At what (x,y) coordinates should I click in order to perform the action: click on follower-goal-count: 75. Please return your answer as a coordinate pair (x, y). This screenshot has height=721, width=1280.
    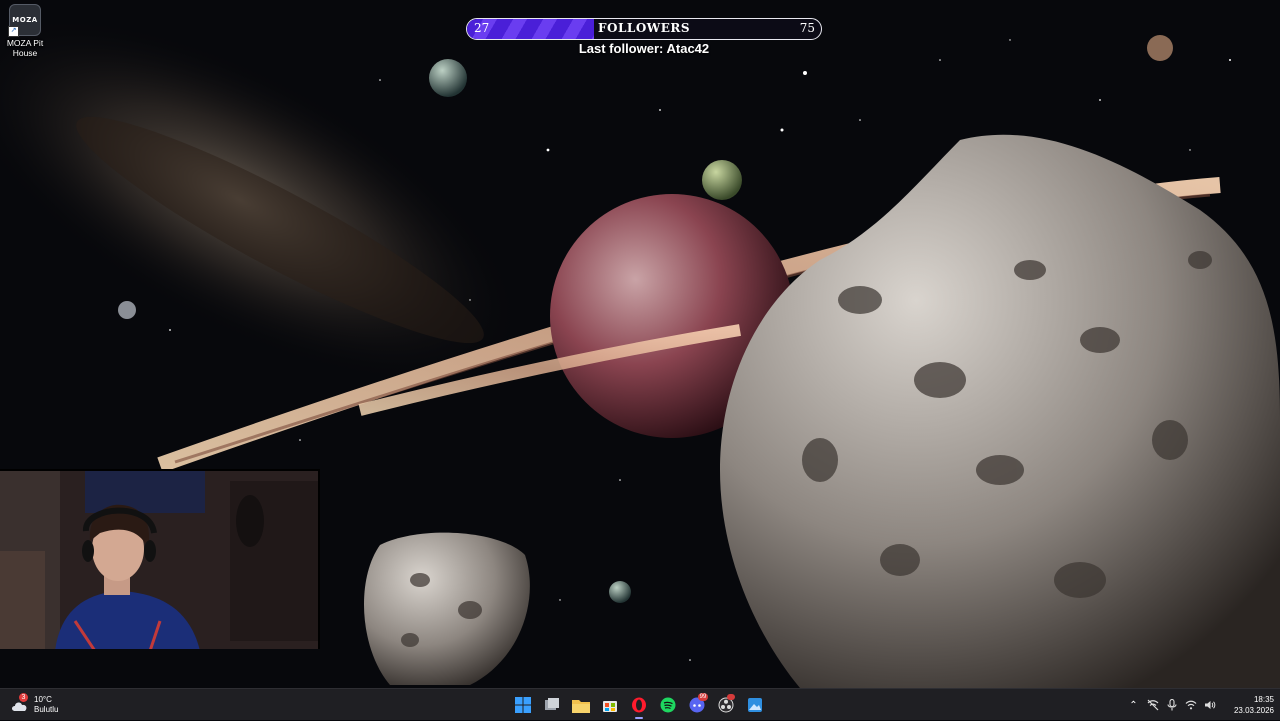
    Looking at the image, I should click on (807, 28).